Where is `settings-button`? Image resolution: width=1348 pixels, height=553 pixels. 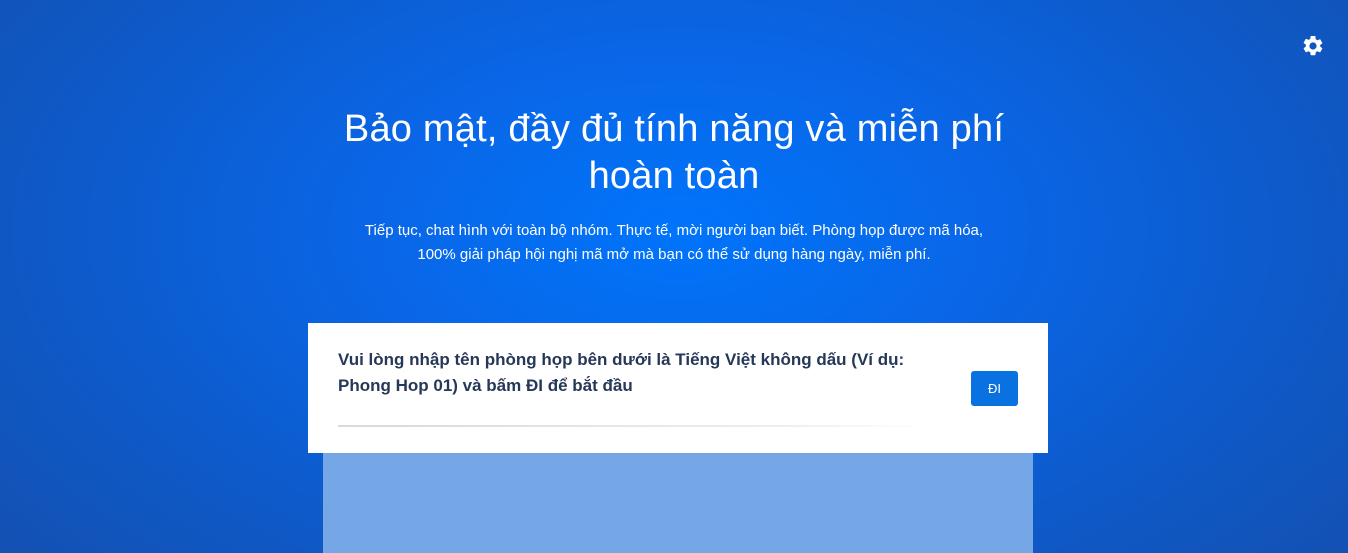
settings-button is located at coordinates (1313, 46).